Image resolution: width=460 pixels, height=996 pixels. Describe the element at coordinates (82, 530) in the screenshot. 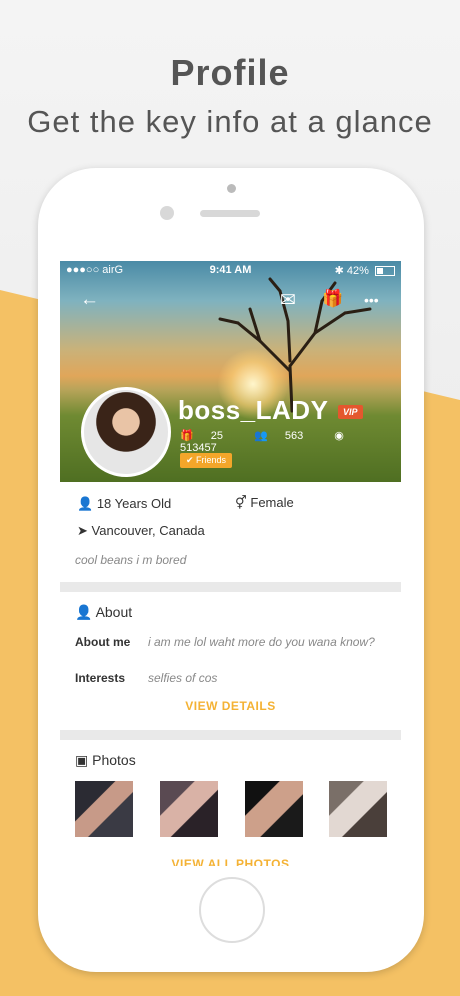

I see `location-arrow-icon: ➤` at that location.